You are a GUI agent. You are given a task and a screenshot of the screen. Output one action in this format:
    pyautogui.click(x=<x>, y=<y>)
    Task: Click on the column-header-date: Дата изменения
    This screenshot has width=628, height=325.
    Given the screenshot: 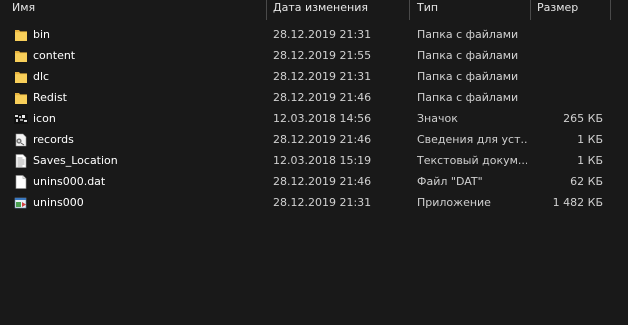 What is the action you would take?
    pyautogui.click(x=338, y=10)
    